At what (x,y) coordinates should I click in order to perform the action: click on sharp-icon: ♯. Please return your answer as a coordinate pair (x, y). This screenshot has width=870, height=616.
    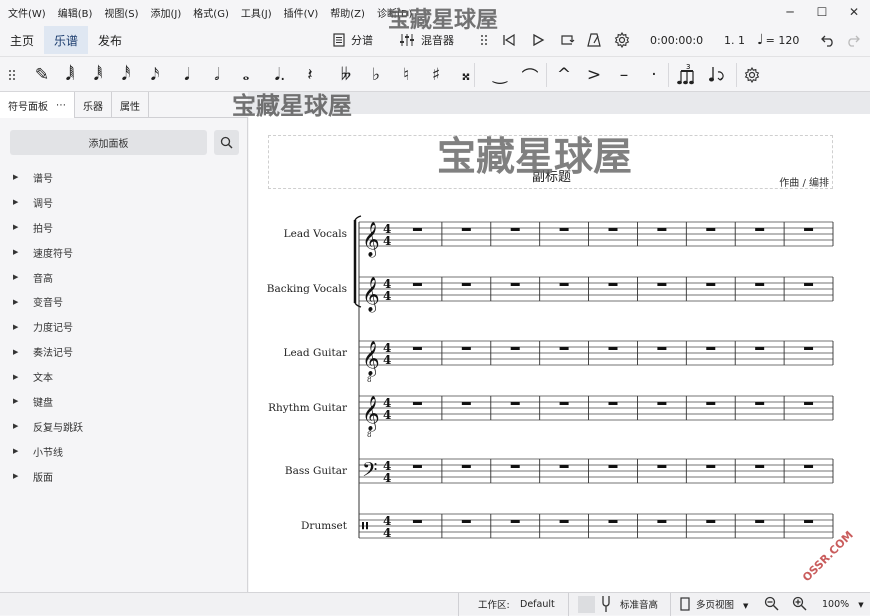
    Looking at the image, I should click on (436, 75).